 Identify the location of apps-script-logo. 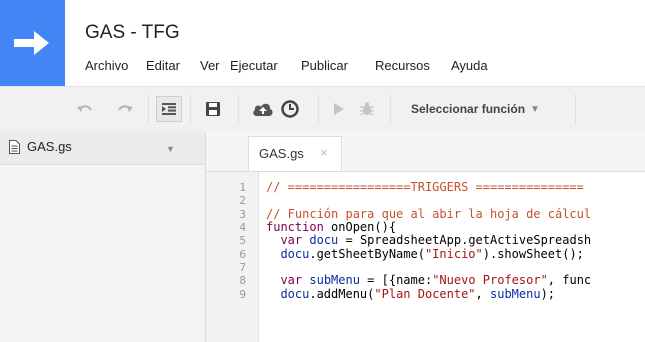
(32, 43).